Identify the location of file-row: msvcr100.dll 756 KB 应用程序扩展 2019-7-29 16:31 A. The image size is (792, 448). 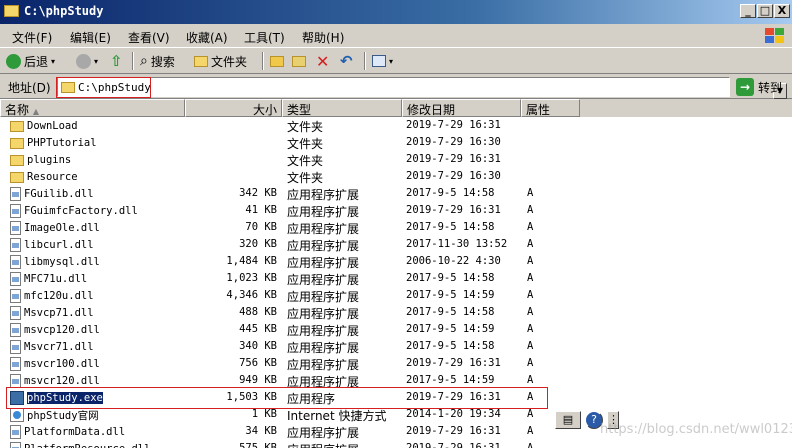
(396, 364).